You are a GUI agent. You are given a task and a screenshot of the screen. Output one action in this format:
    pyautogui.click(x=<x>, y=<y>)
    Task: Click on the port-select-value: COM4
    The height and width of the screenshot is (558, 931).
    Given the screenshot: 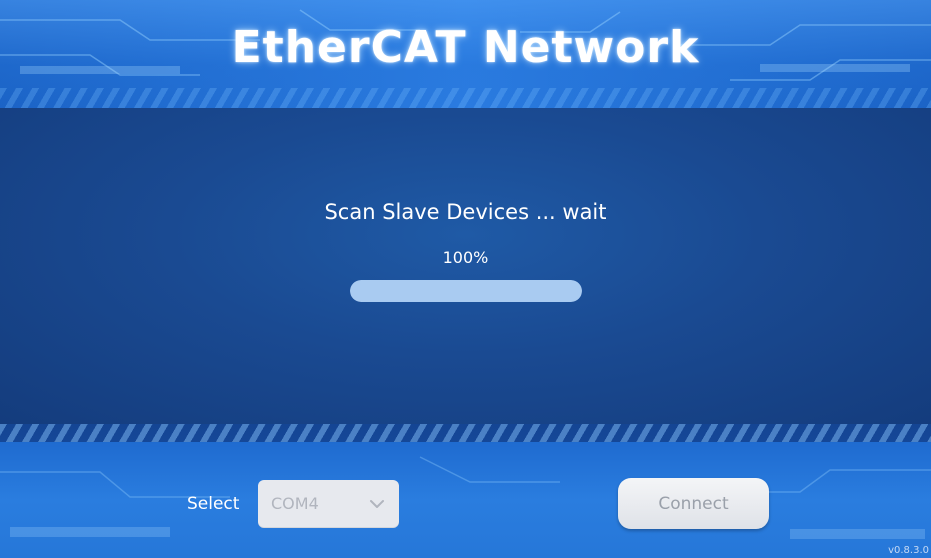 What is the action you would take?
    pyautogui.click(x=295, y=503)
    